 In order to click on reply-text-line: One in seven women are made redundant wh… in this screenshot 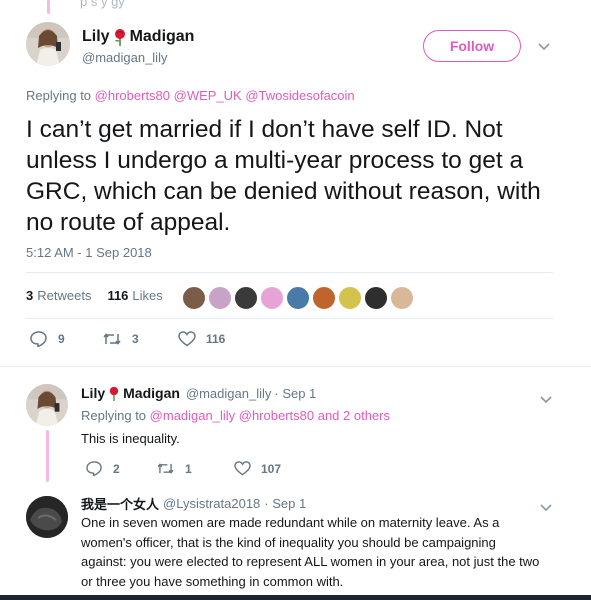, I will do `click(290, 522)`.